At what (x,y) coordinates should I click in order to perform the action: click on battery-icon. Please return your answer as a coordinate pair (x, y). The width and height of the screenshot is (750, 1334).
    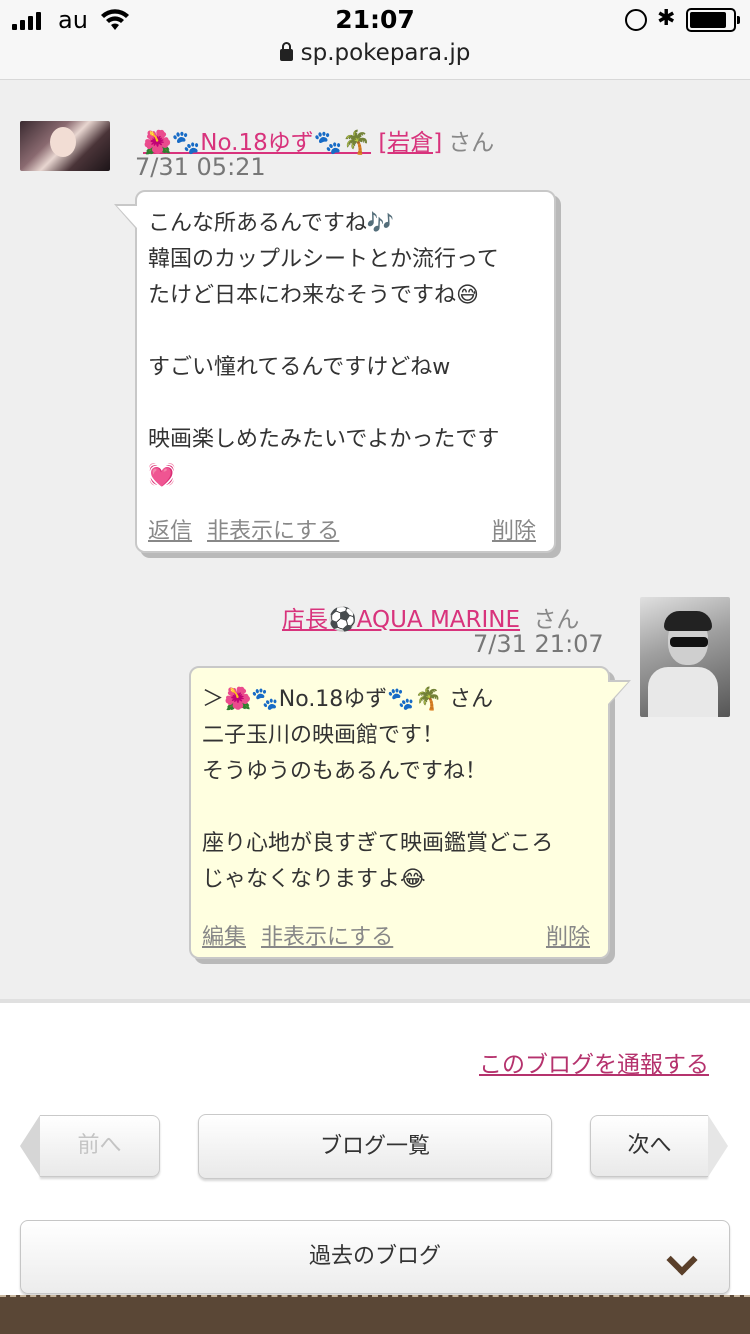
    Looking at the image, I should click on (713, 20).